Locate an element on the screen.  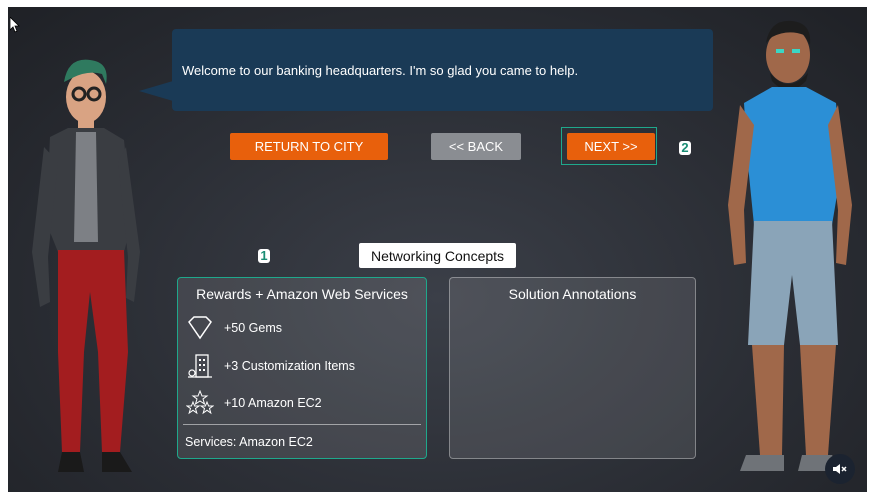
solution-panel-title: Solution Annotations is located at coordinates (572, 294).